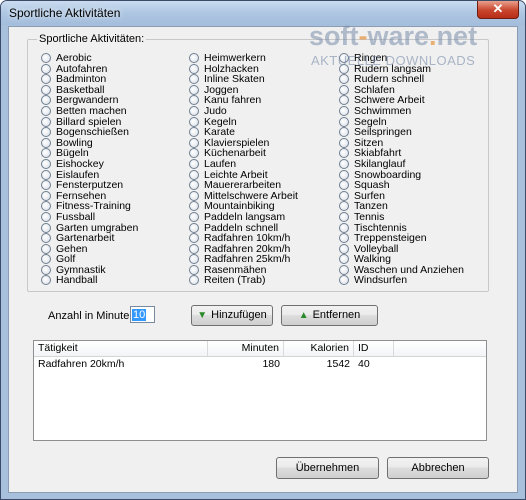 This screenshot has width=526, height=500. Describe the element at coordinates (77, 280) in the screenshot. I see `activity-label: Handball` at that location.